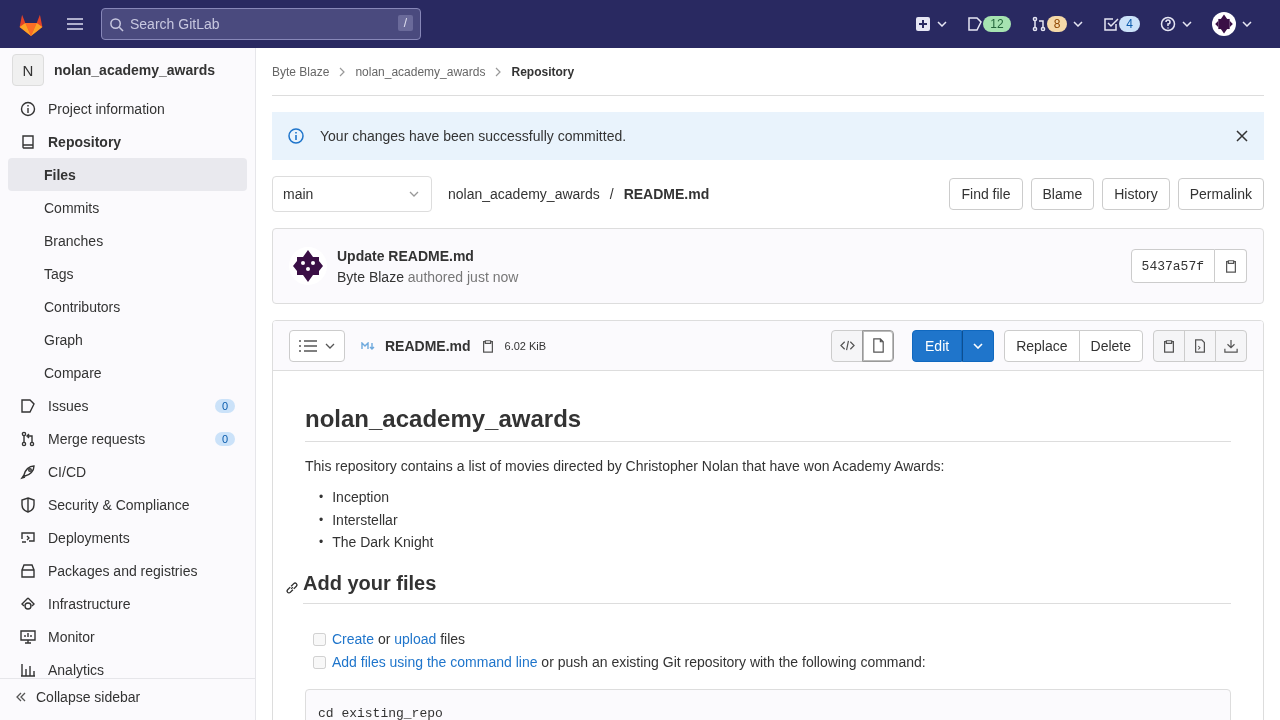  Describe the element at coordinates (383, 542) in the screenshot. I see `list-item: The Dark Knight` at that location.